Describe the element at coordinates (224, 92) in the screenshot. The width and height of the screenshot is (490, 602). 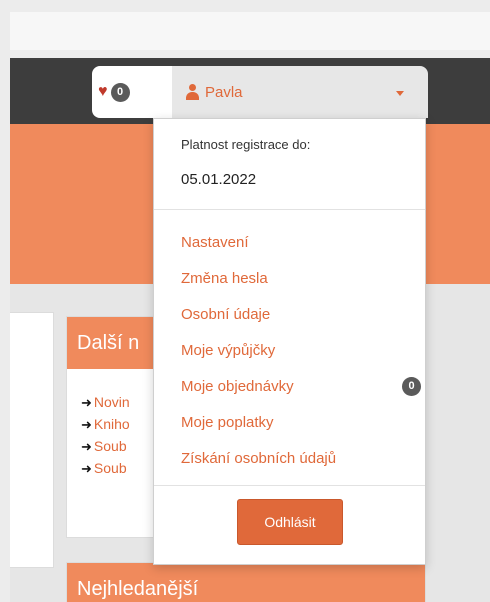
I see `user-name: Pavla` at that location.